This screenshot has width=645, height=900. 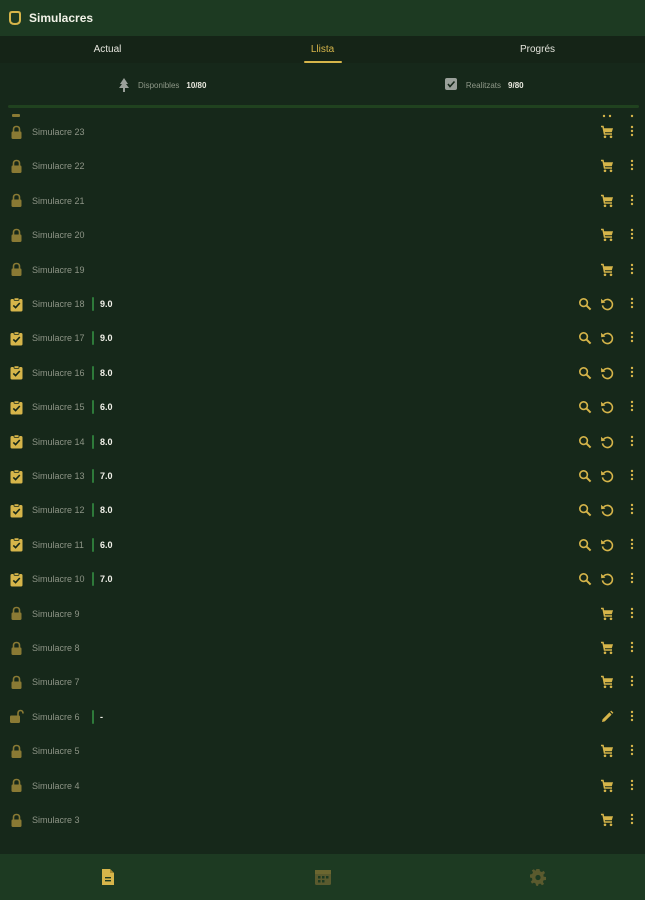 What do you see at coordinates (322, 682) in the screenshot?
I see `list-item: Simulacre 7` at bounding box center [322, 682].